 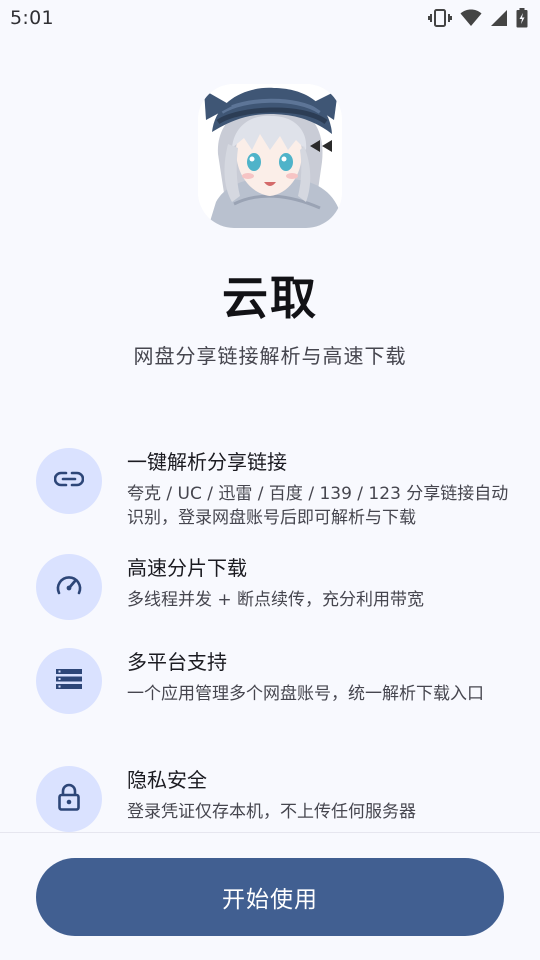 I want to click on feature-item-fast-download: 高速分片下载 多线程并发 + 断点续传，充分利用带宽, so click(x=276, y=587).